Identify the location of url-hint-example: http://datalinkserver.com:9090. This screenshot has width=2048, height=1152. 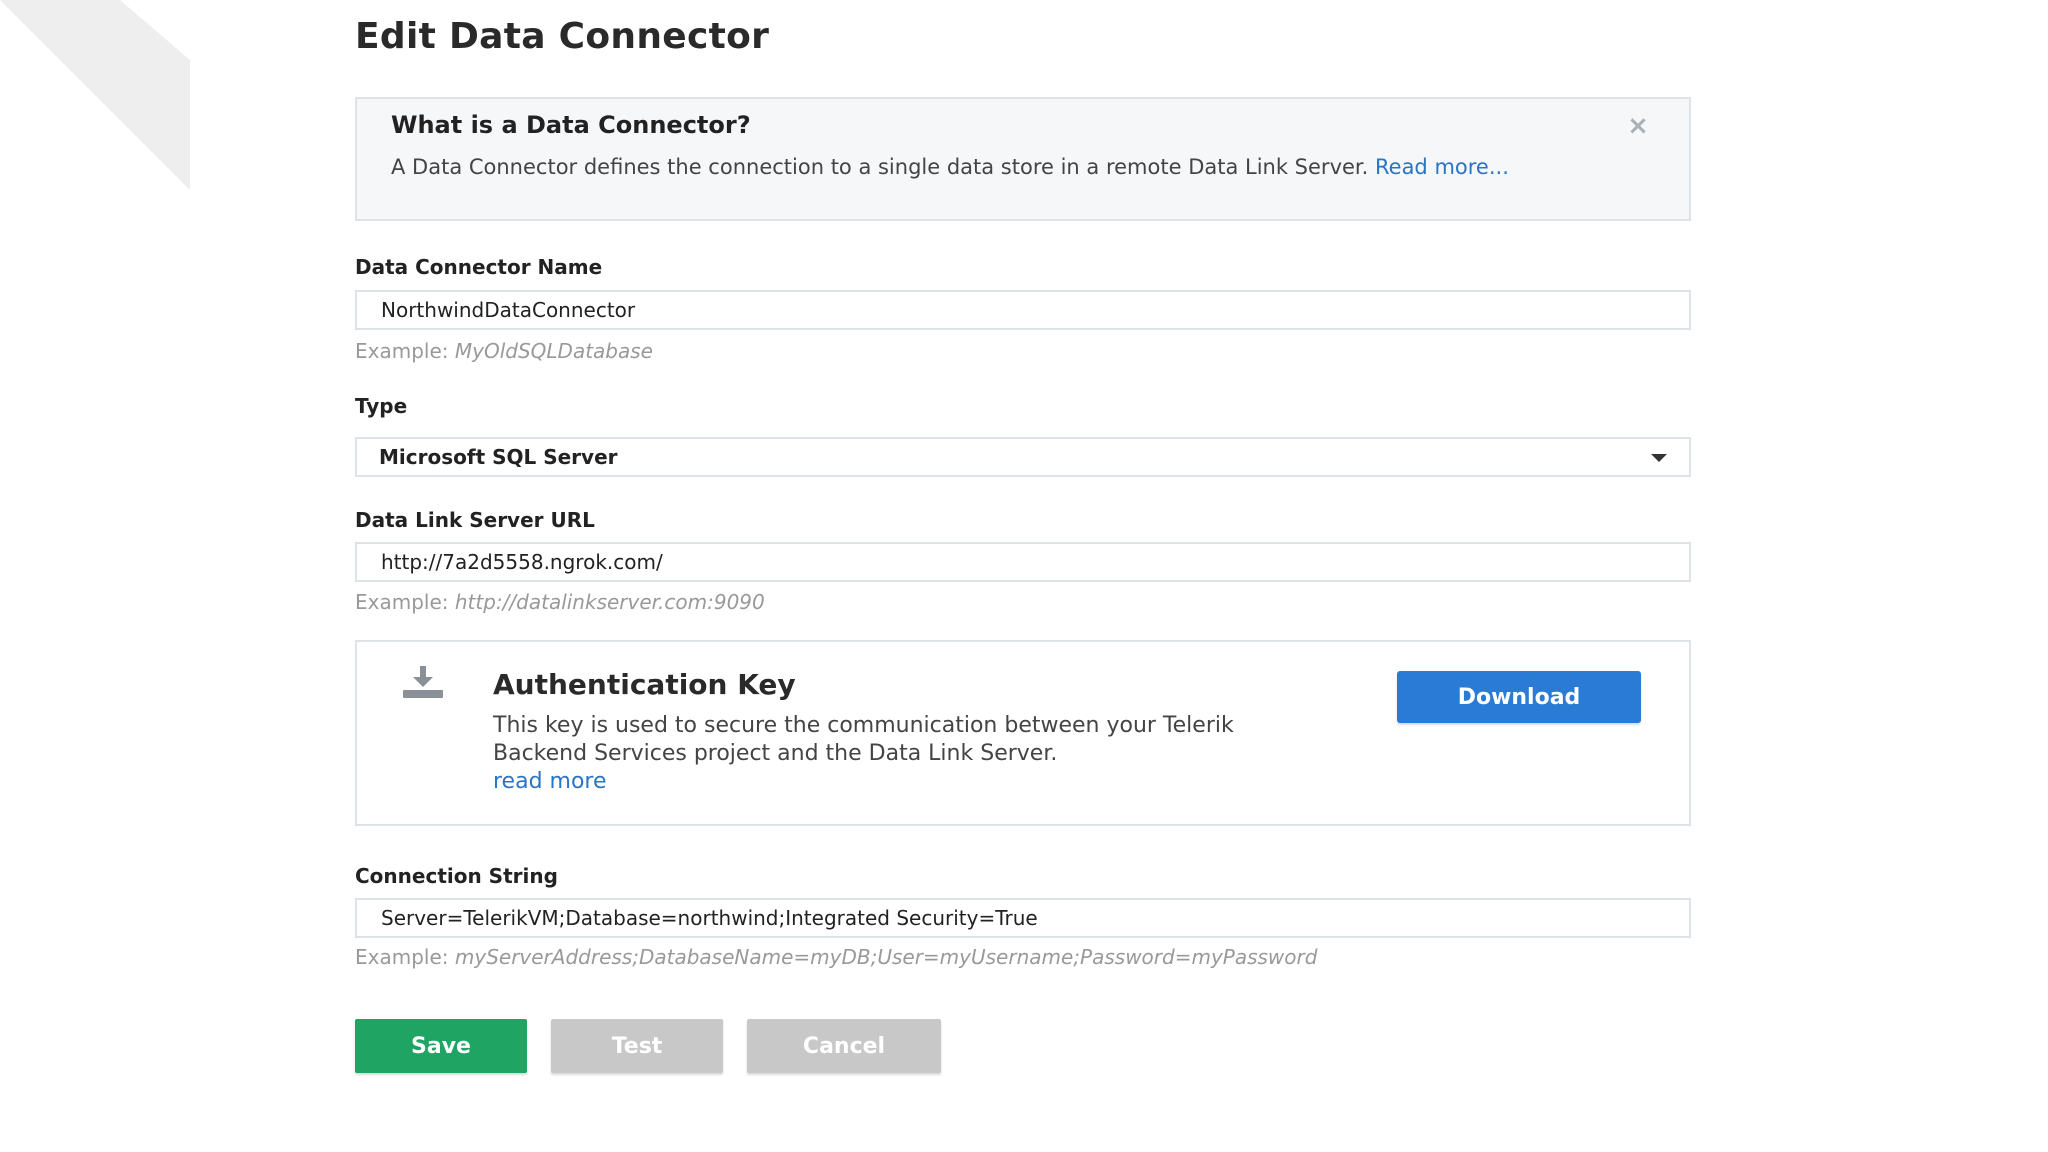
(609, 602).